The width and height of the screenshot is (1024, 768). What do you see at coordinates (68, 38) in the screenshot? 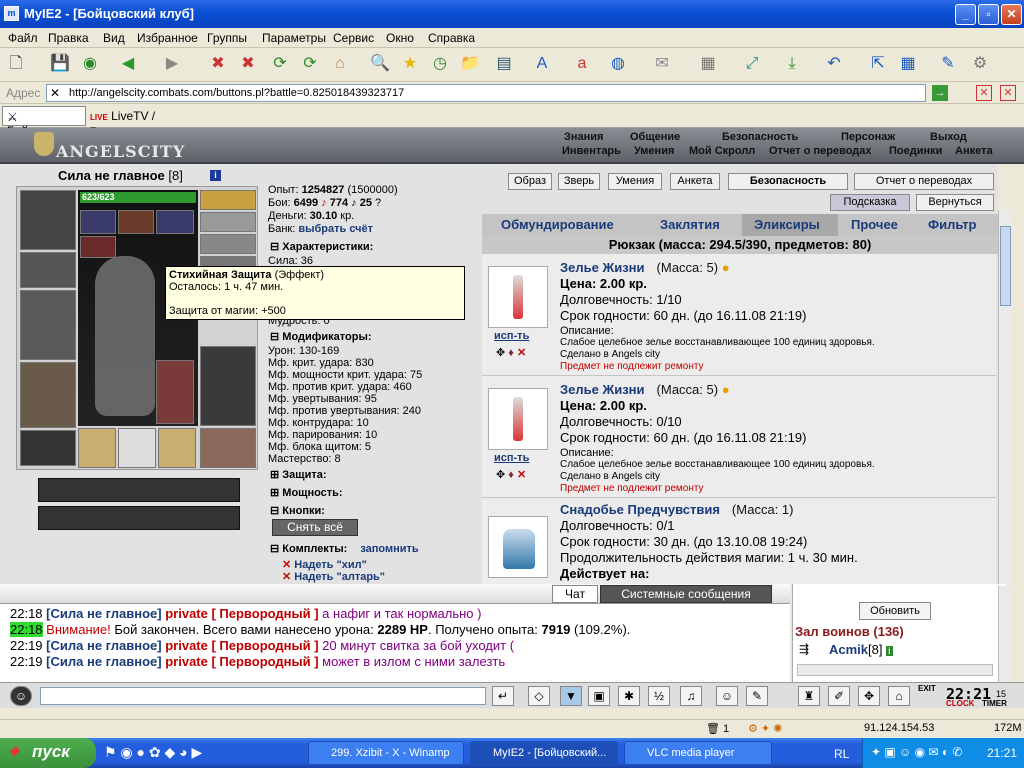
I see `menu-edit: Правка` at bounding box center [68, 38].